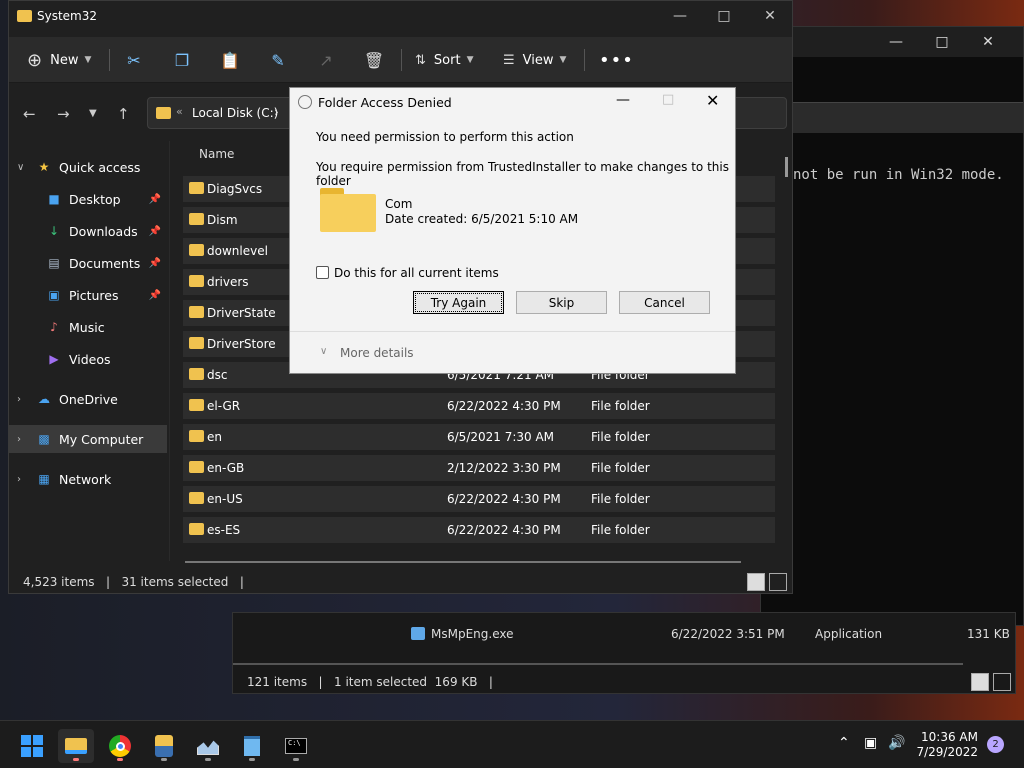  What do you see at coordinates (322, 272) in the screenshot?
I see `apply-all-checkbox` at bounding box center [322, 272].